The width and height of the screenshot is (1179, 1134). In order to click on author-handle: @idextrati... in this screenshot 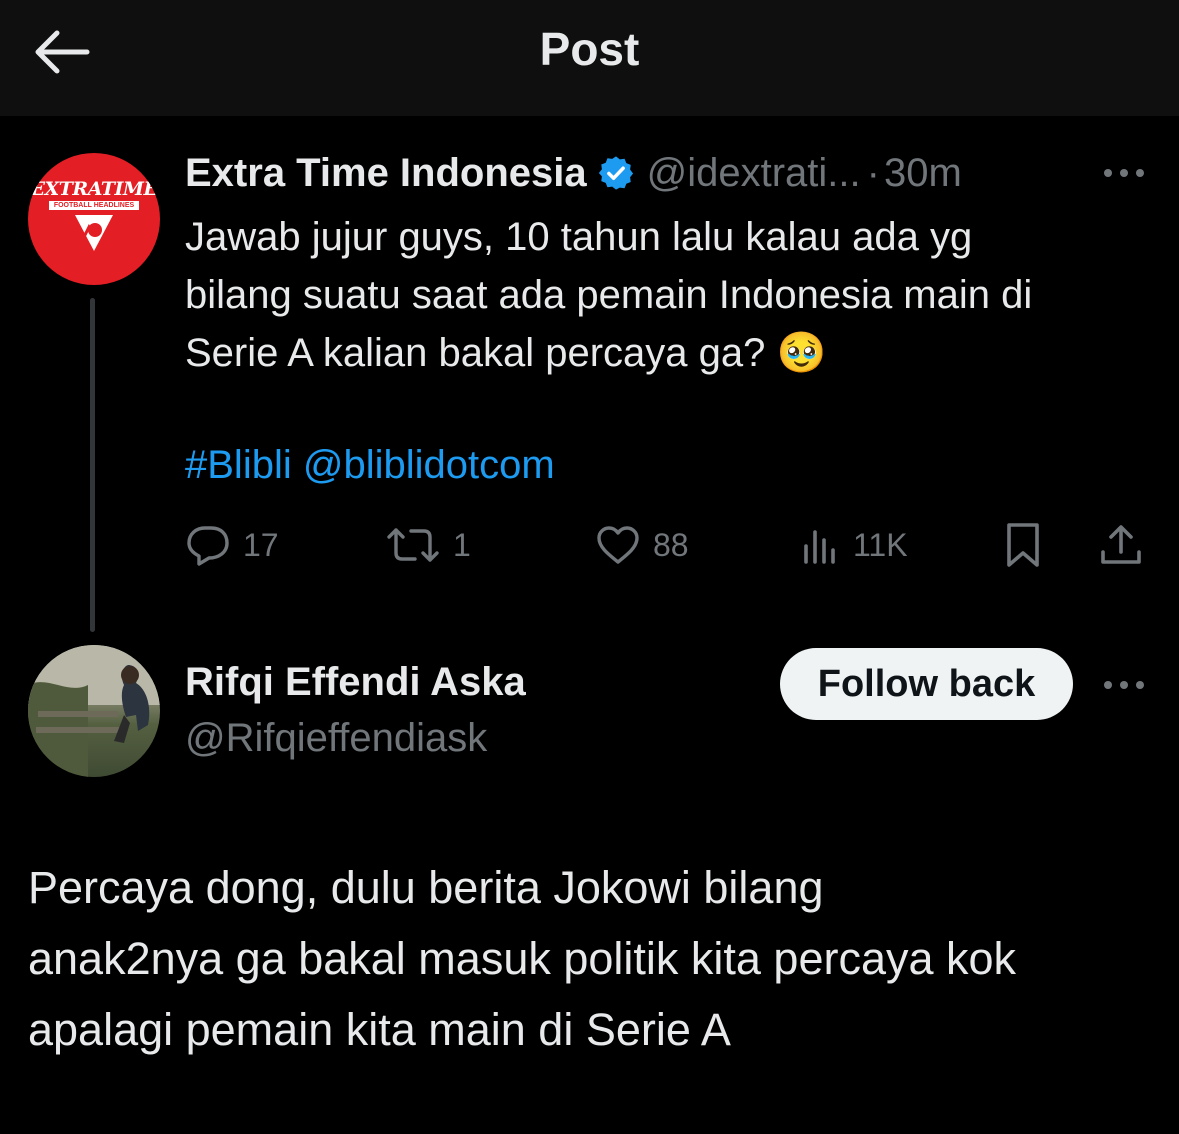, I will do `click(754, 173)`.